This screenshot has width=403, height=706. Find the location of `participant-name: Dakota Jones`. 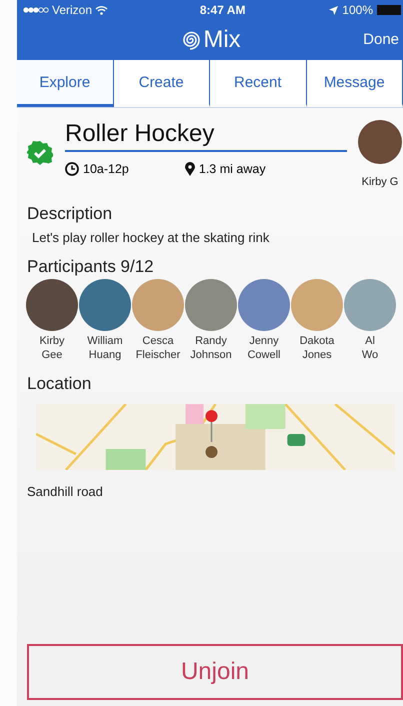

participant-name: Dakota Jones is located at coordinates (317, 348).